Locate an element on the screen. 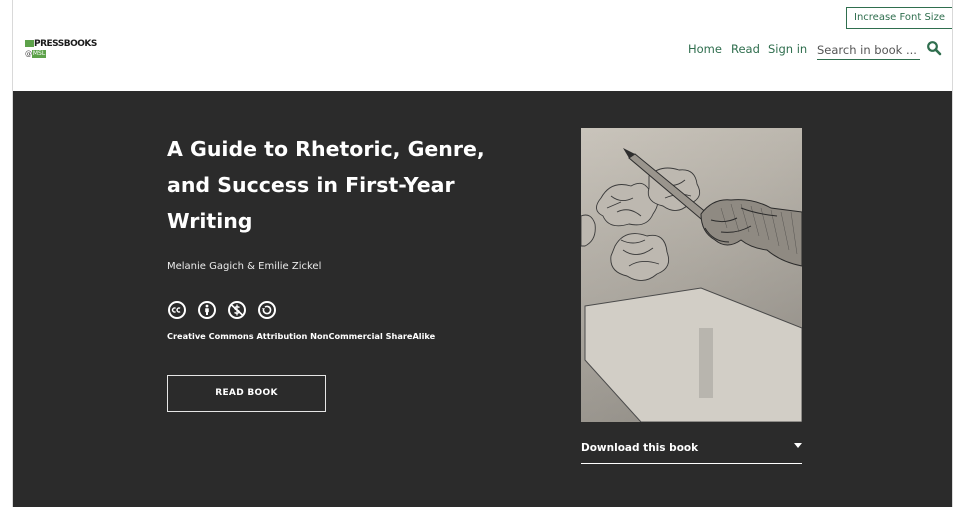  chevron-down-icon is located at coordinates (798, 445).